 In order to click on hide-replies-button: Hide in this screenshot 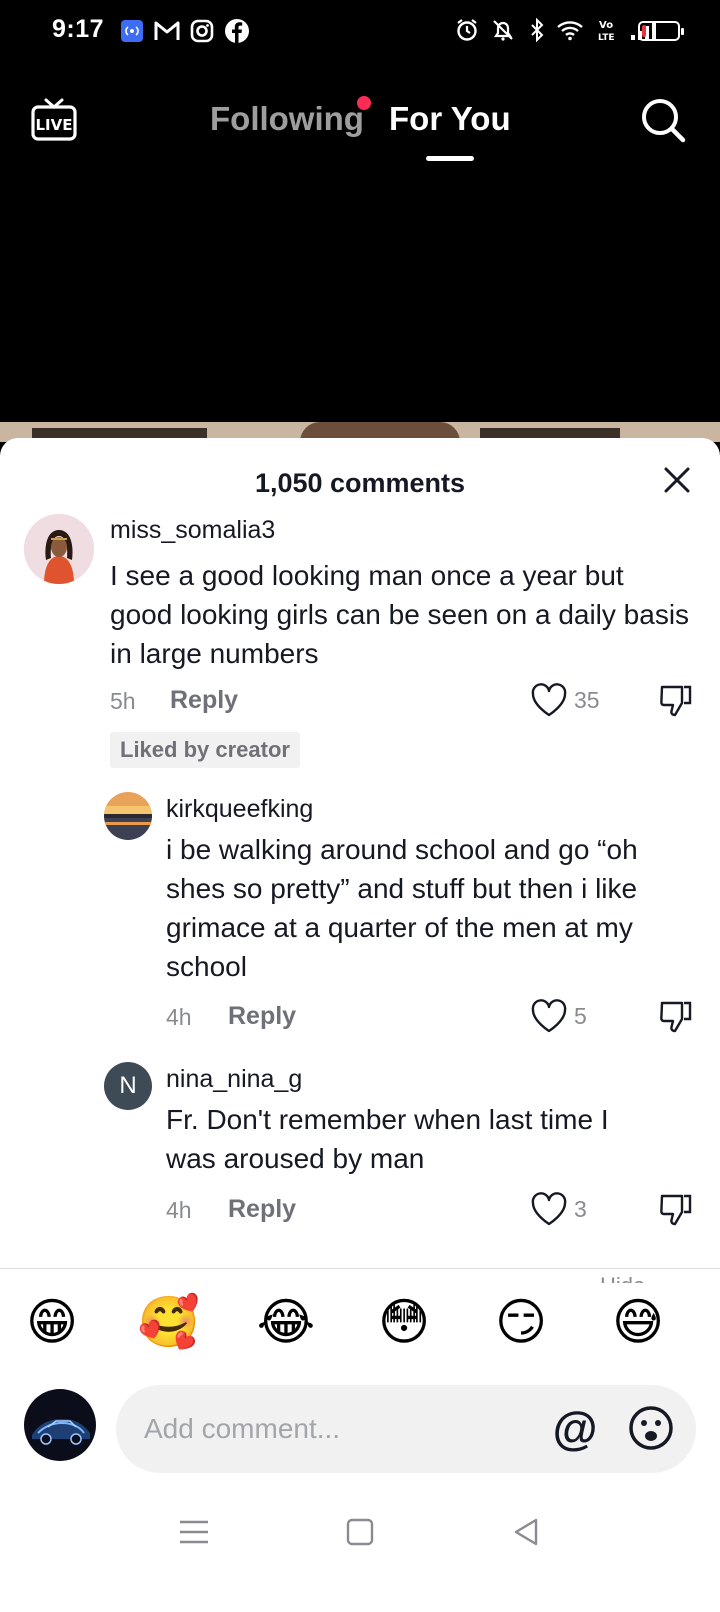, I will do `click(622, 1278)`.